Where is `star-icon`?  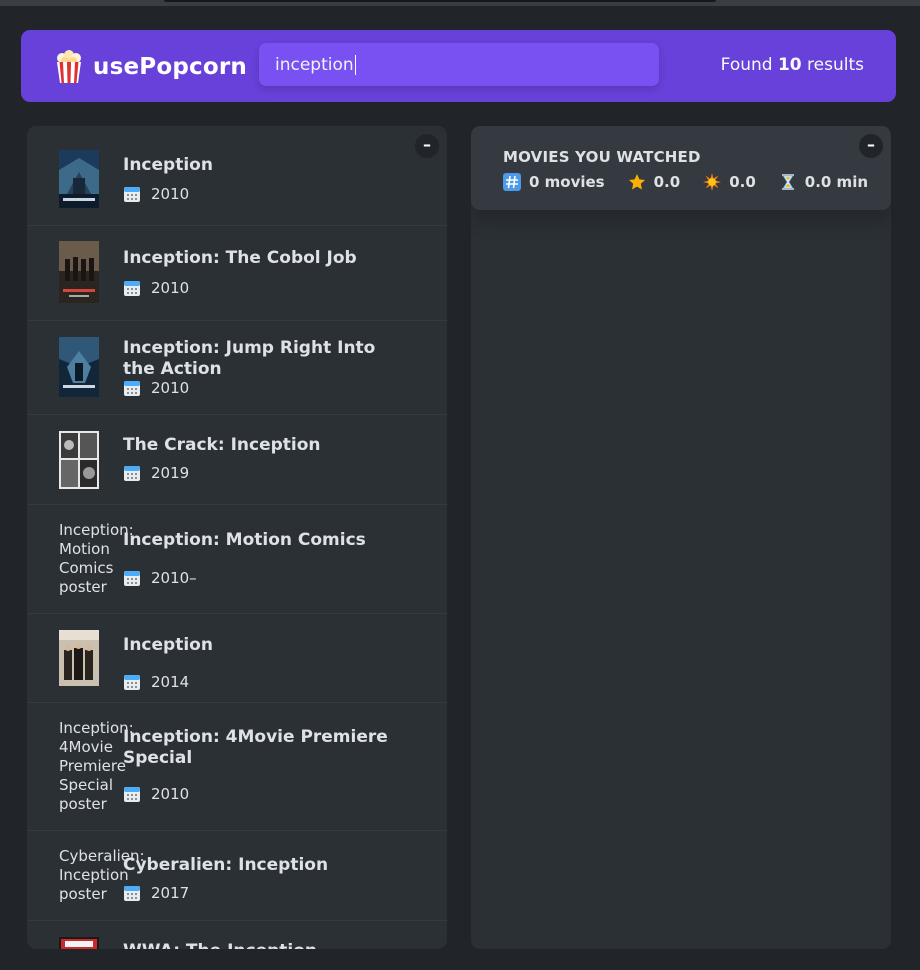 star-icon is located at coordinates (637, 182).